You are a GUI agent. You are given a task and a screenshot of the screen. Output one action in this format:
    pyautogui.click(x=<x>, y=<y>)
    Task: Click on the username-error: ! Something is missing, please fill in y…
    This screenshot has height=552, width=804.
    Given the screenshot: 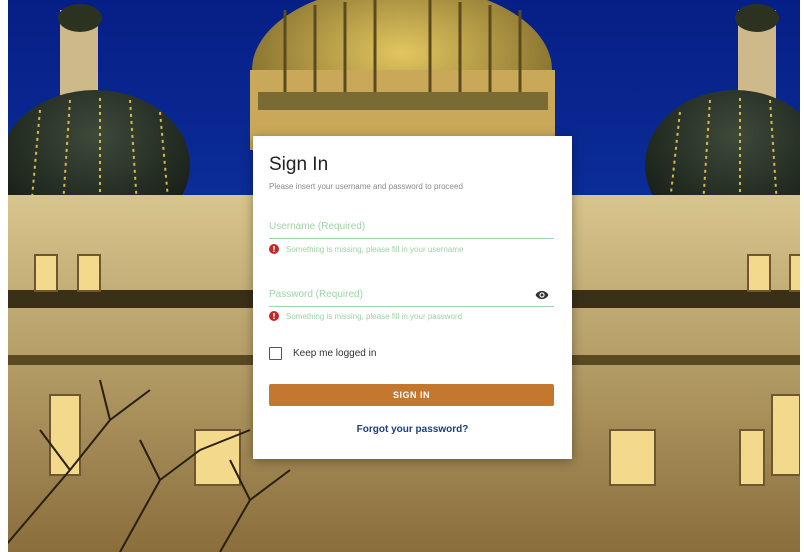 What is the action you would take?
    pyautogui.click(x=366, y=249)
    